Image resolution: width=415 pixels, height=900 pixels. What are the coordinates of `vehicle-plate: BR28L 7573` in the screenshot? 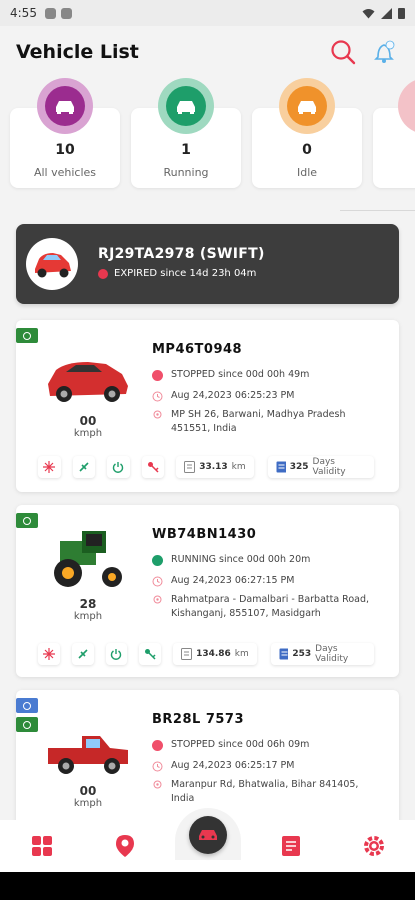 It's located at (198, 719).